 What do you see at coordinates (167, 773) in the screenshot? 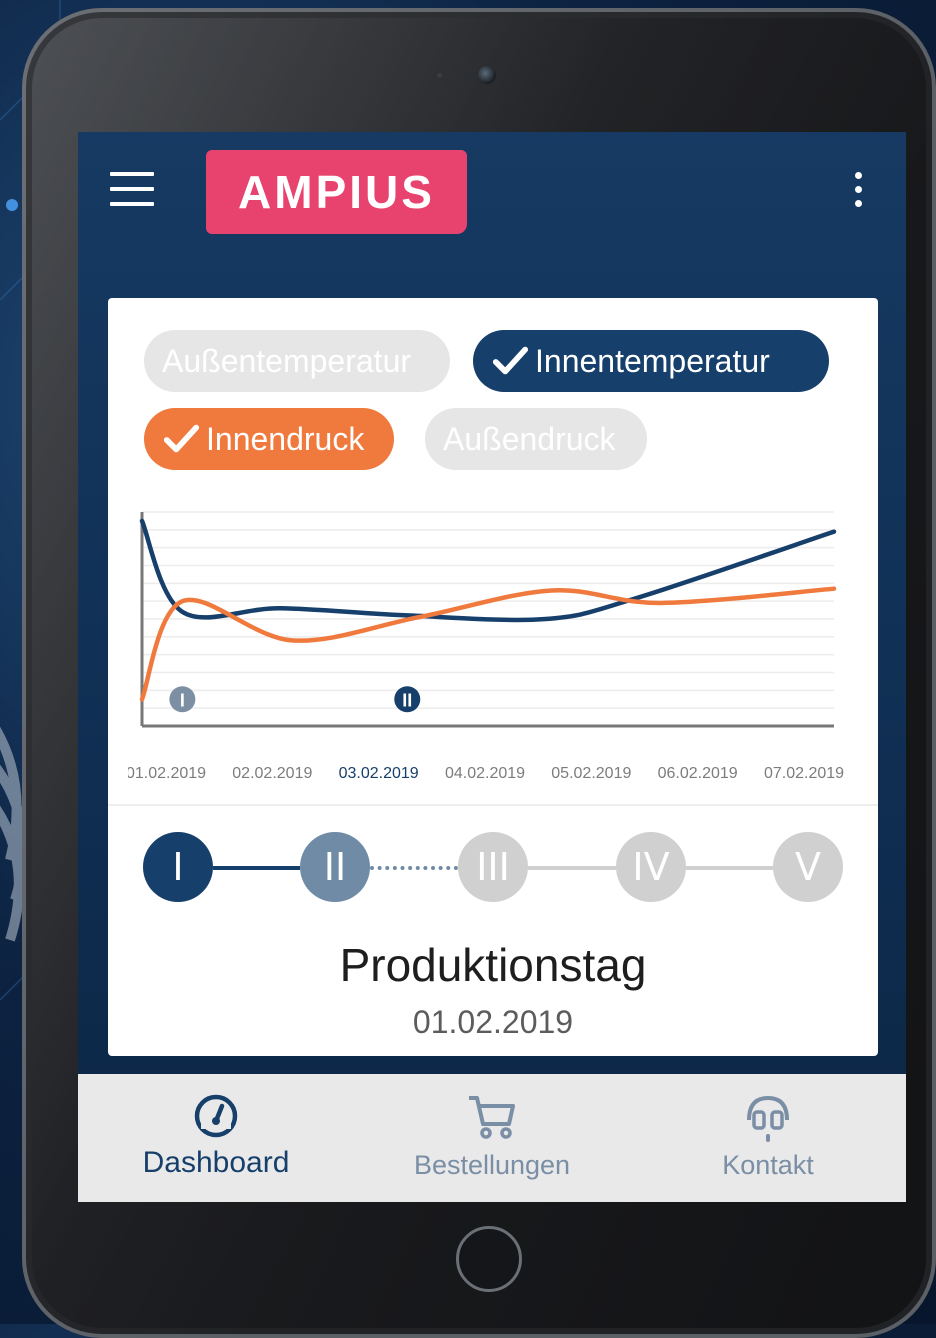
I see `x-tick-label: 01.02.2019` at bounding box center [167, 773].